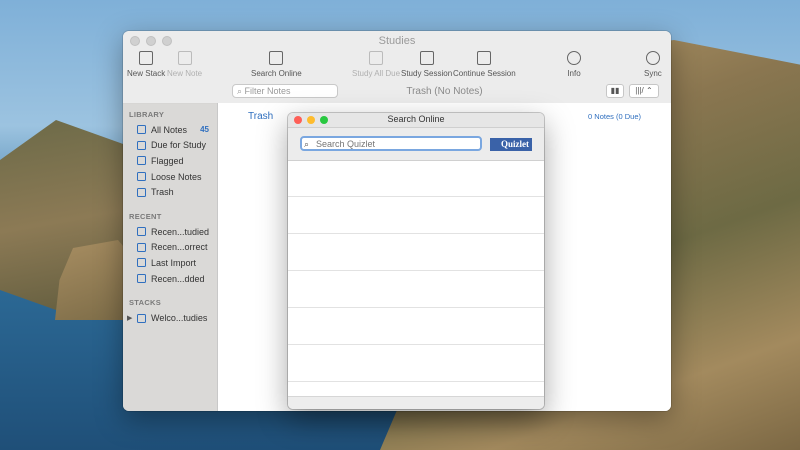 The height and width of the screenshot is (450, 800). What do you see at coordinates (141, 279) in the screenshot?
I see `add-icon` at bounding box center [141, 279].